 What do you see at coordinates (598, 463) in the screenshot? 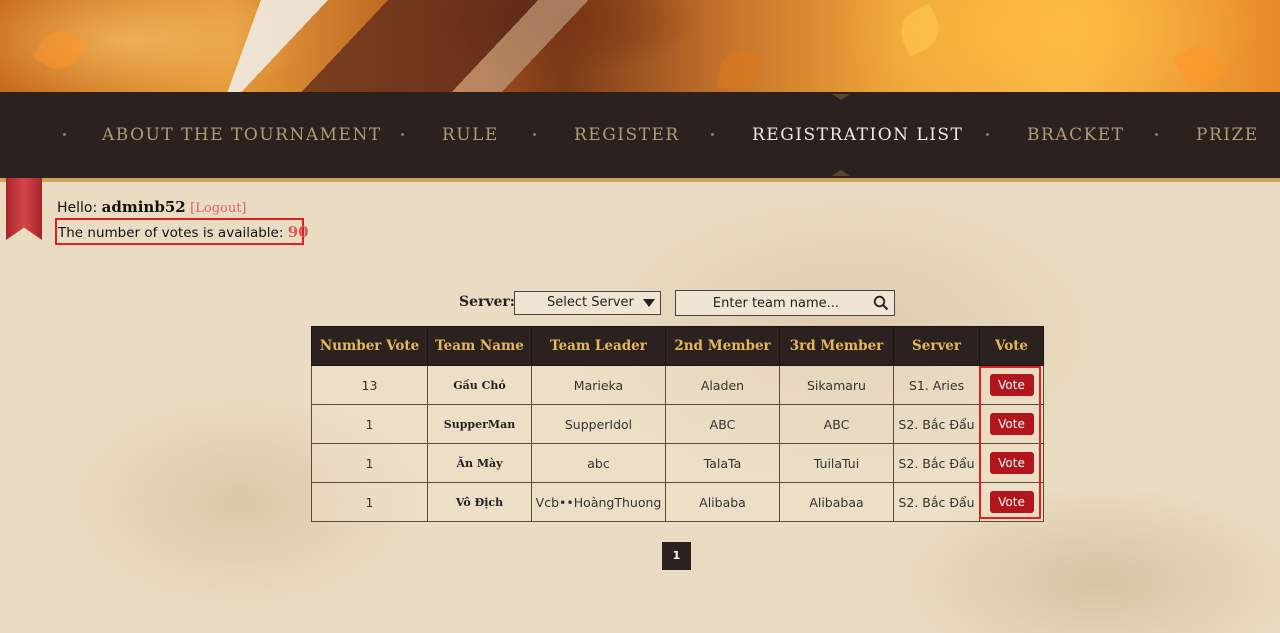
I see `cell-team-leader: abc` at bounding box center [598, 463].